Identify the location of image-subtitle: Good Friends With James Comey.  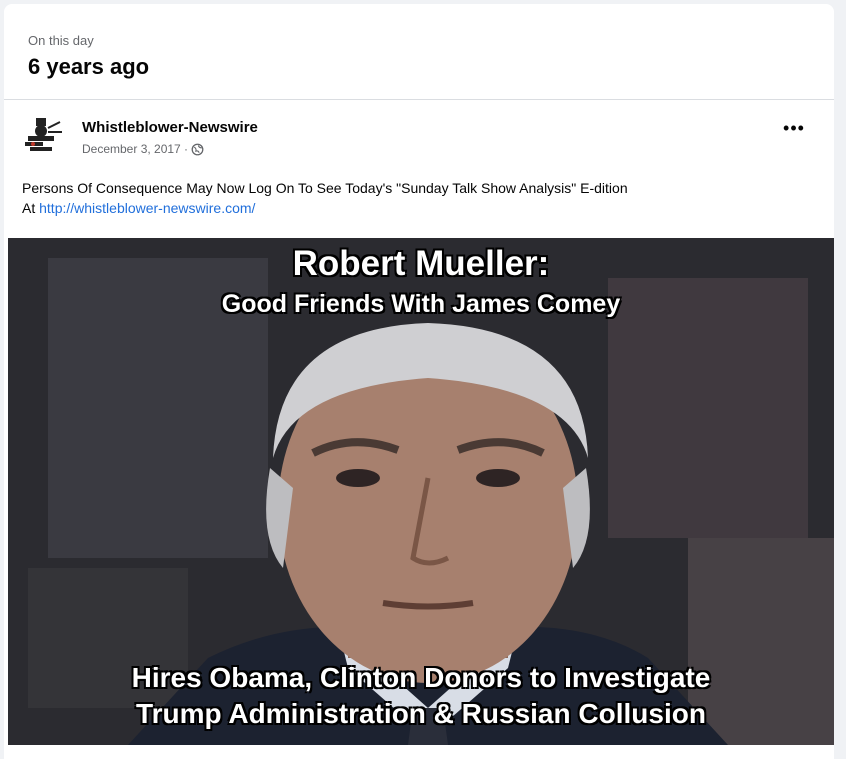
(421, 304).